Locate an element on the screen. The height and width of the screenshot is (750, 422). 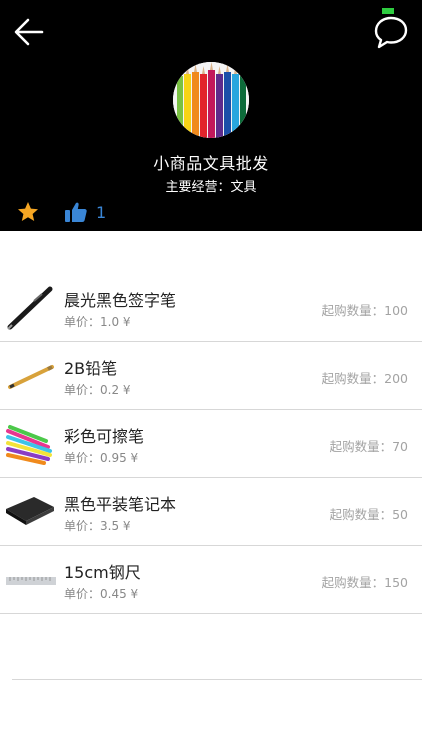
product-name: 2B铅笔 is located at coordinates (91, 368).